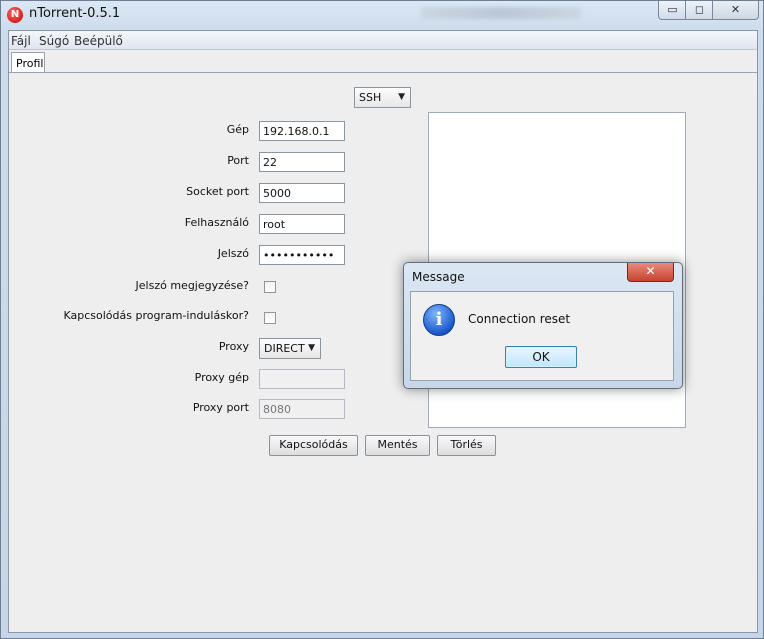 This screenshot has width=764, height=639. I want to click on dialog-body: i Connection reset OK, so click(542, 336).